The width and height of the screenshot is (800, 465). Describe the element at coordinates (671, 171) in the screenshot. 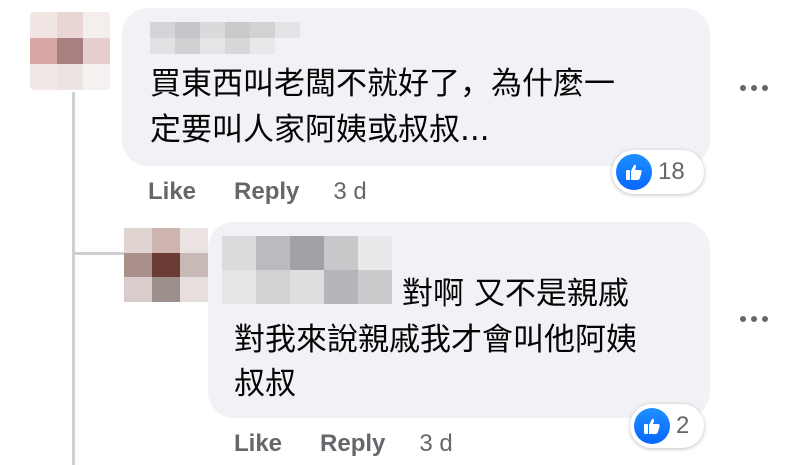

I see `reaction-count: 18` at that location.